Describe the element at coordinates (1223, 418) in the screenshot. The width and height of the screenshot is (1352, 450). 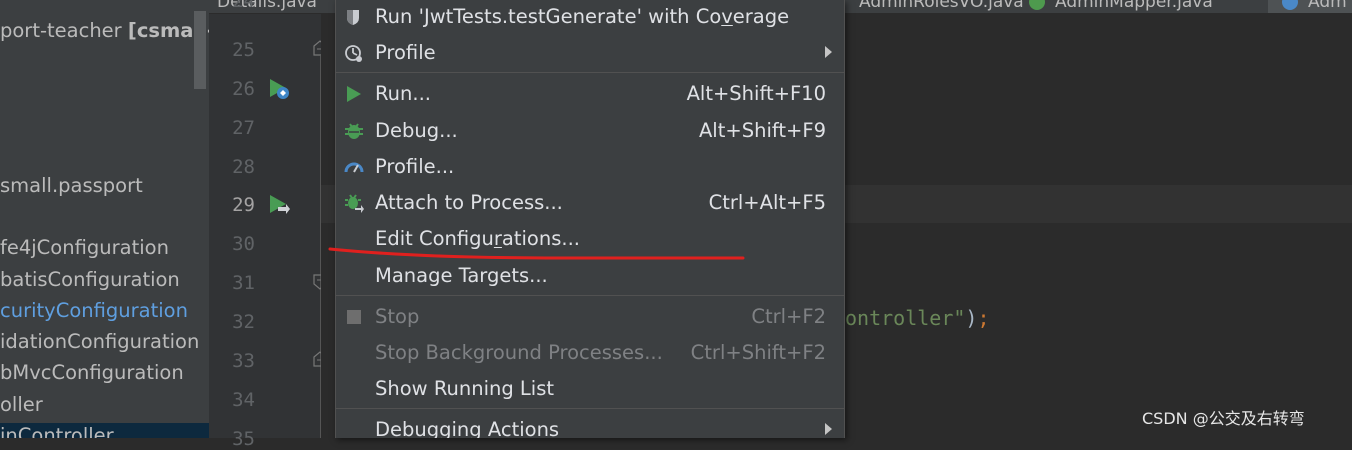
I see `csdn-watermark: CSDN @公交及右转弯` at that location.